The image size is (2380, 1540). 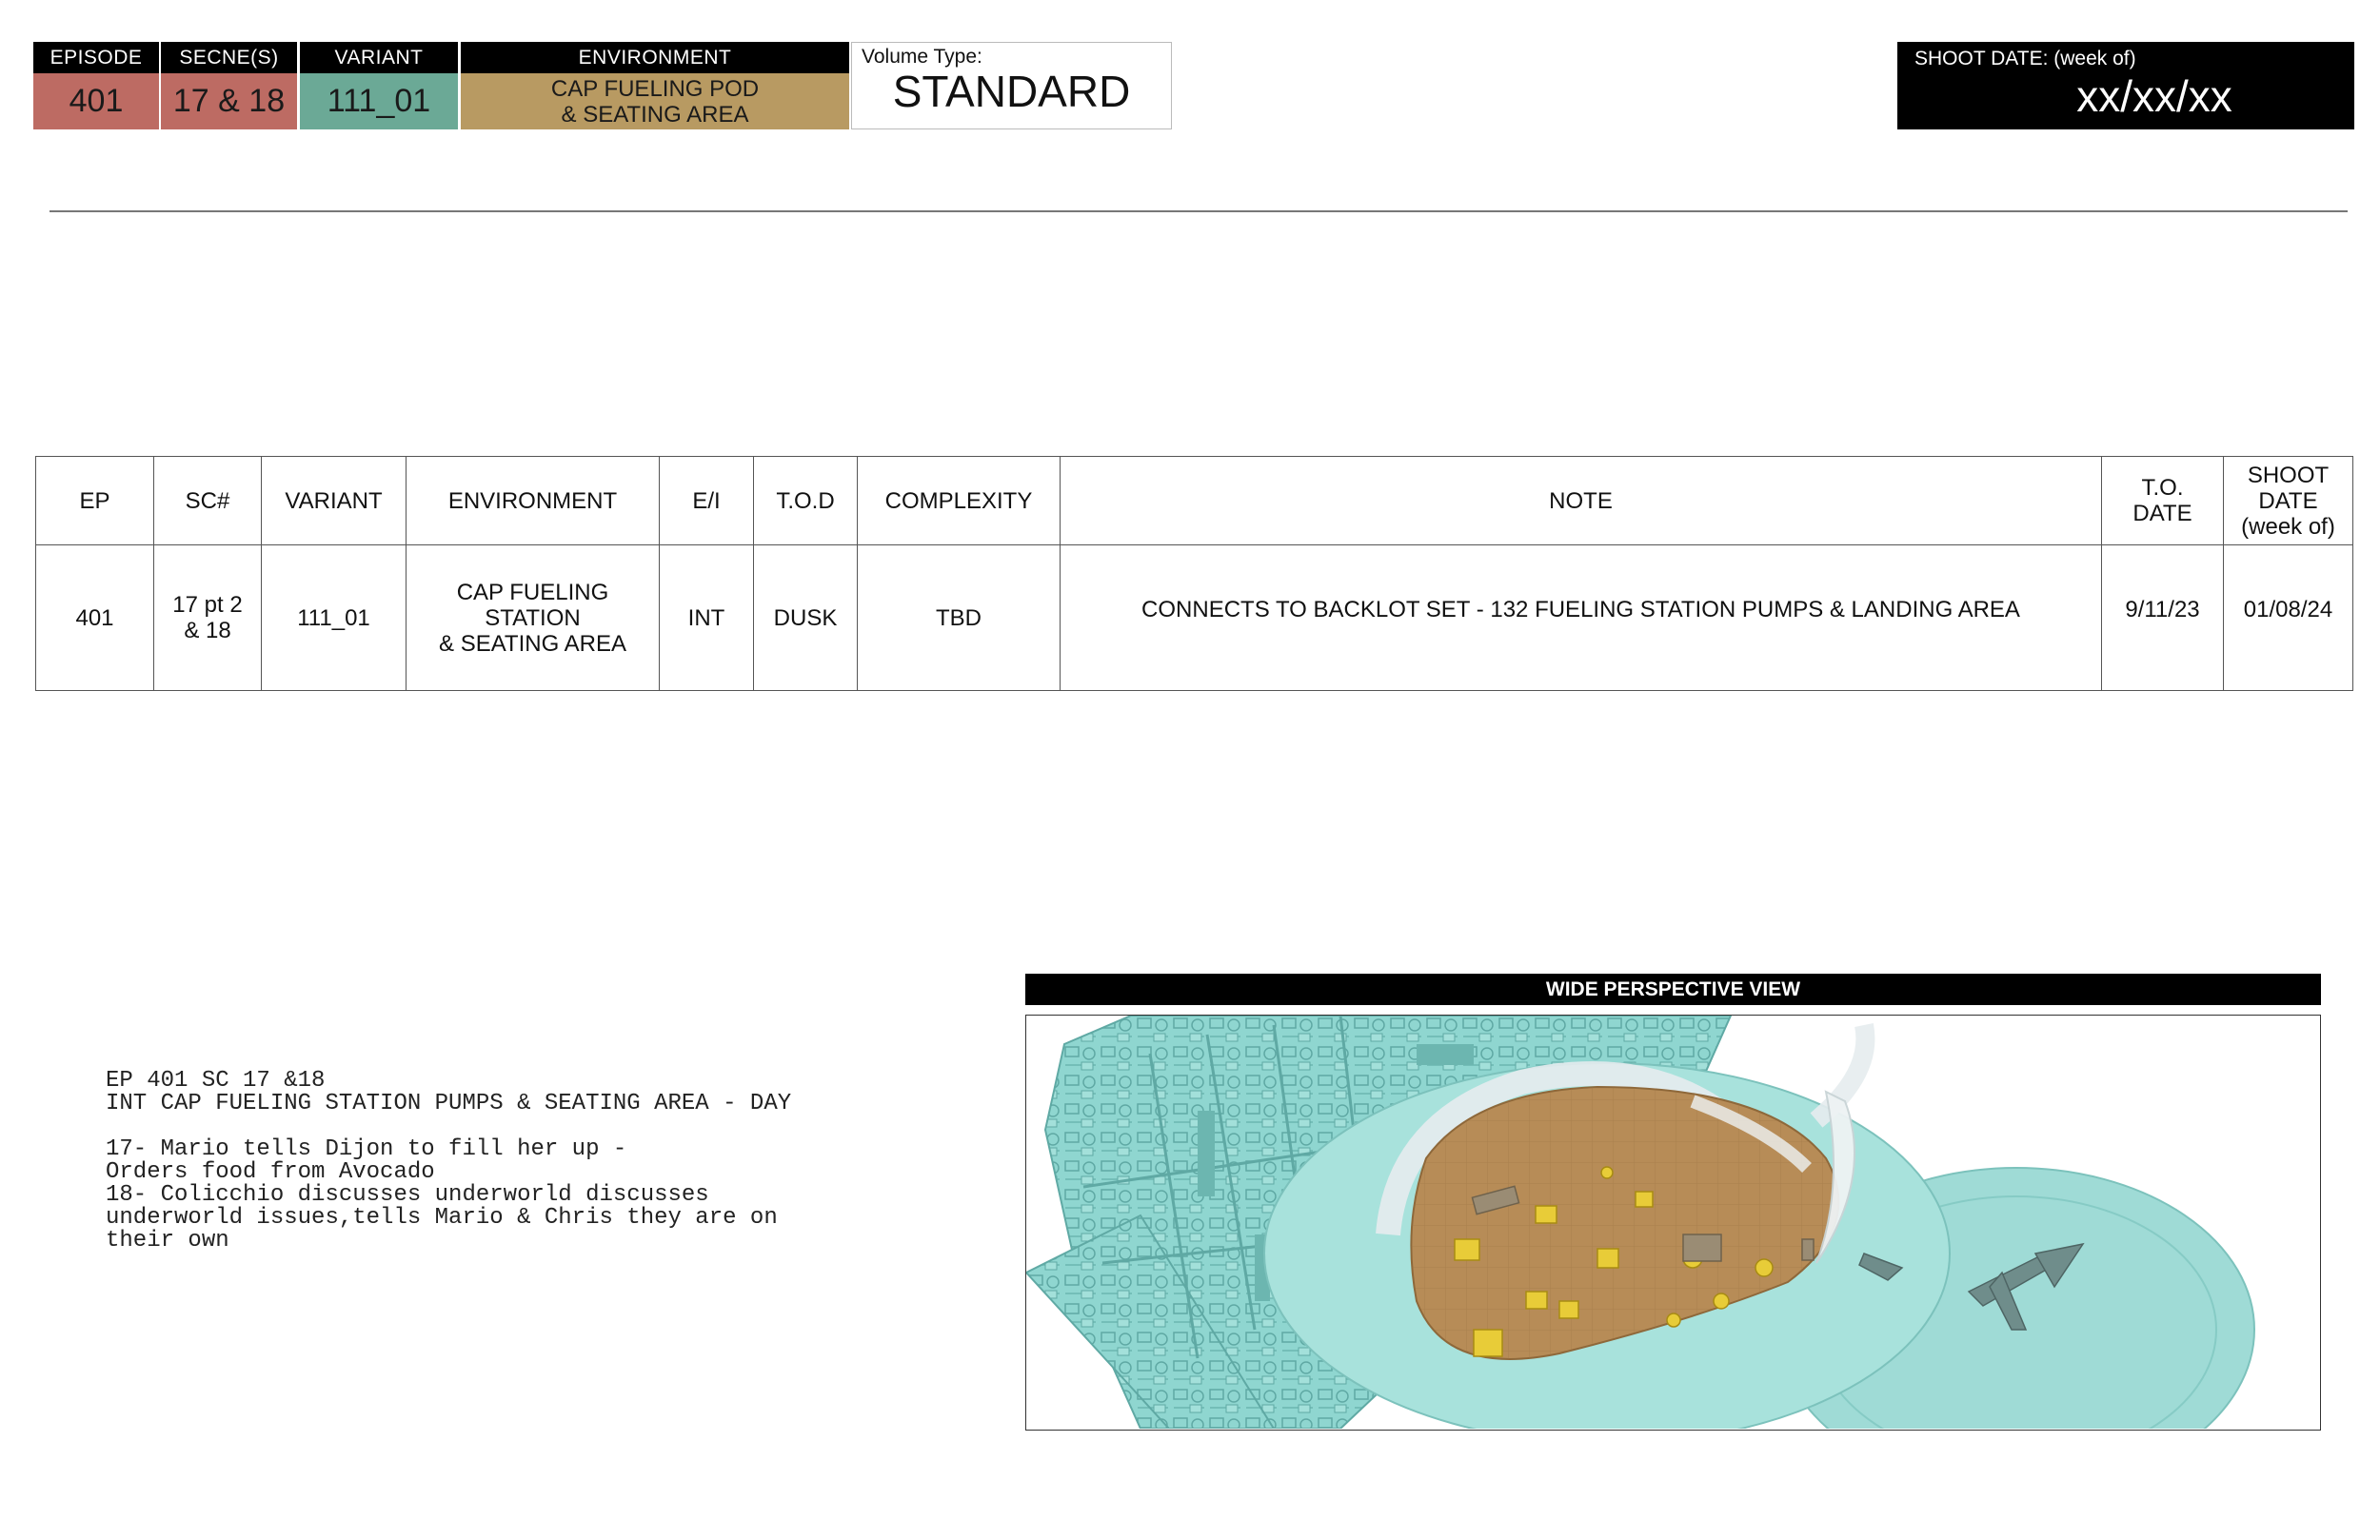 I want to click on col-header-ei: E/I, so click(x=706, y=501).